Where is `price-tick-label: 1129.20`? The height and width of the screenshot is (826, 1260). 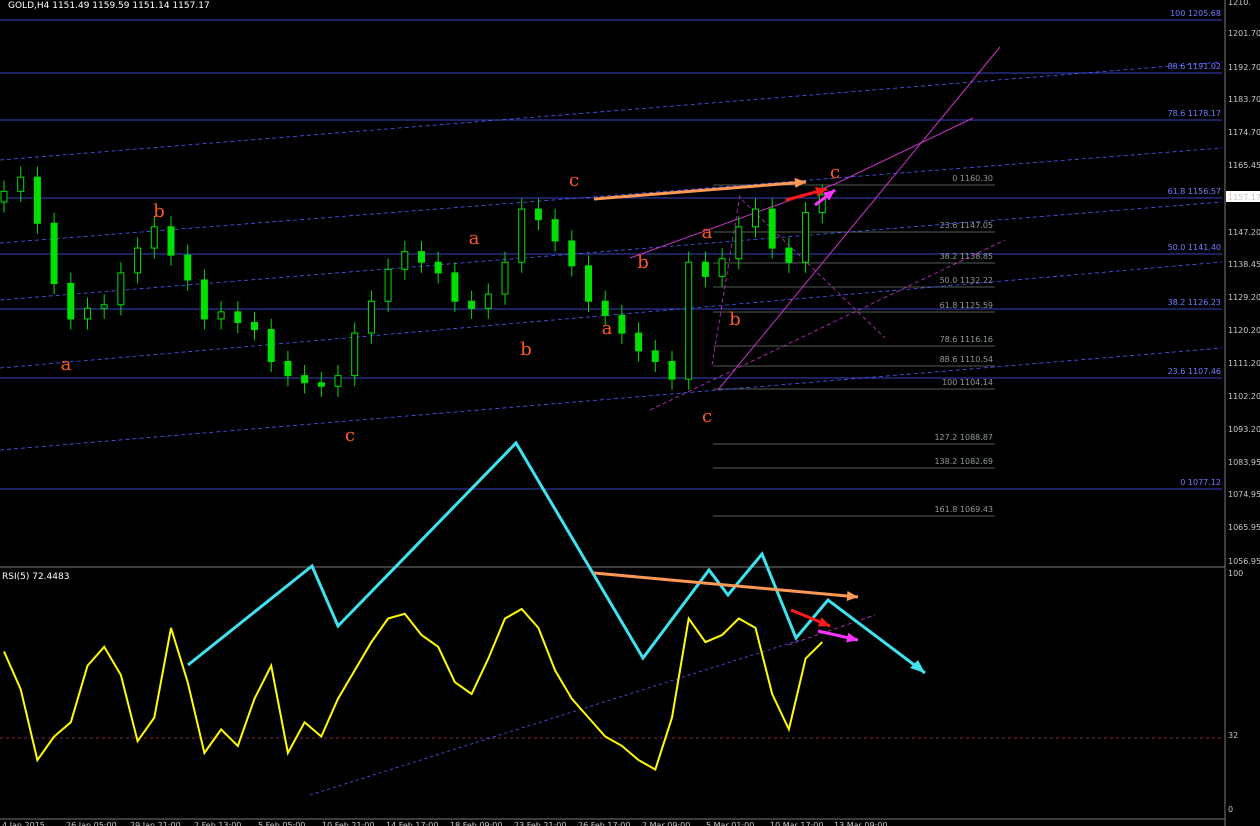 price-tick-label: 1129.20 is located at coordinates (1244, 297).